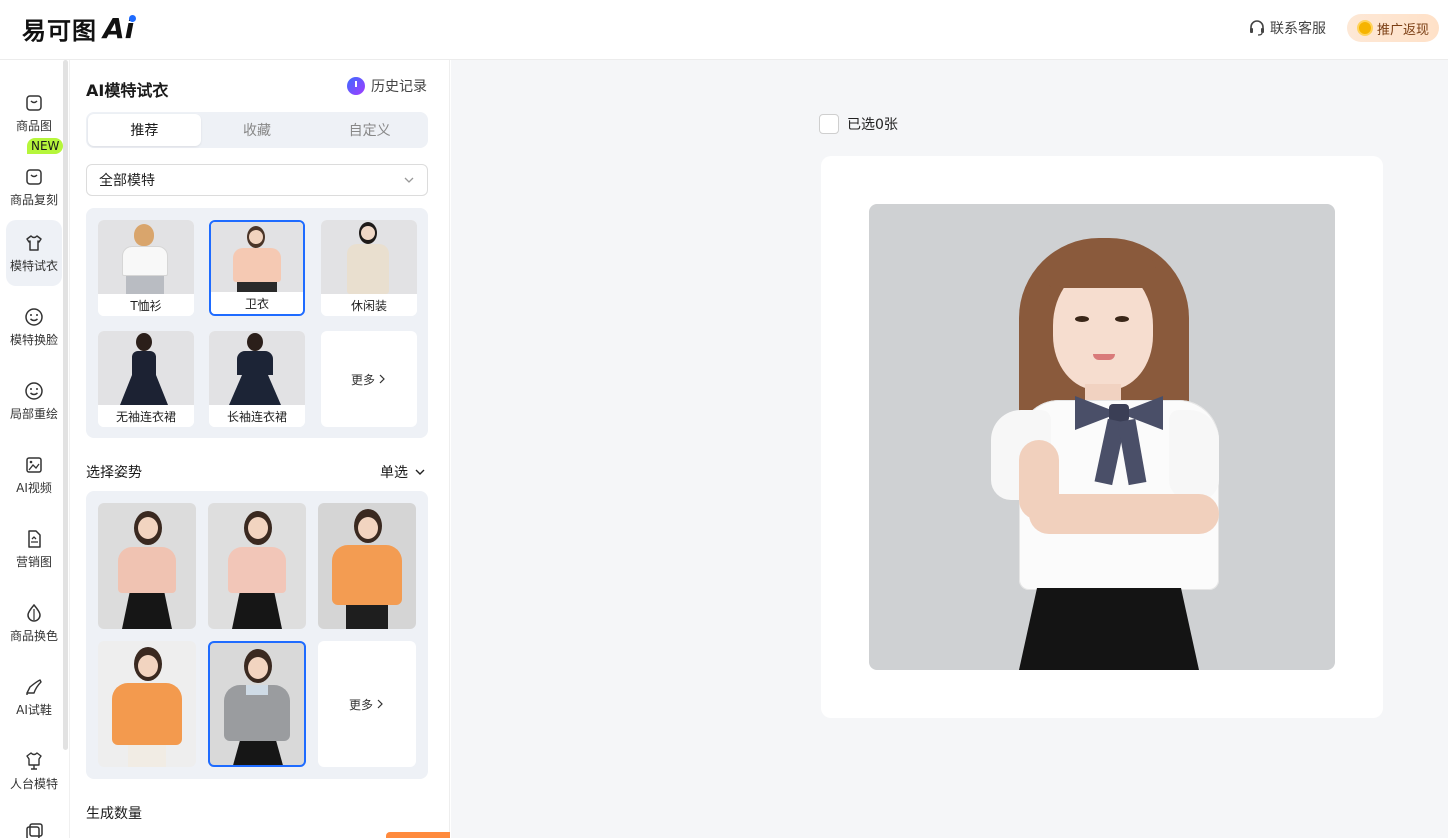 The width and height of the screenshot is (1448, 838). Describe the element at coordinates (34, 613) in the screenshot. I see `color-drop-icon` at that location.